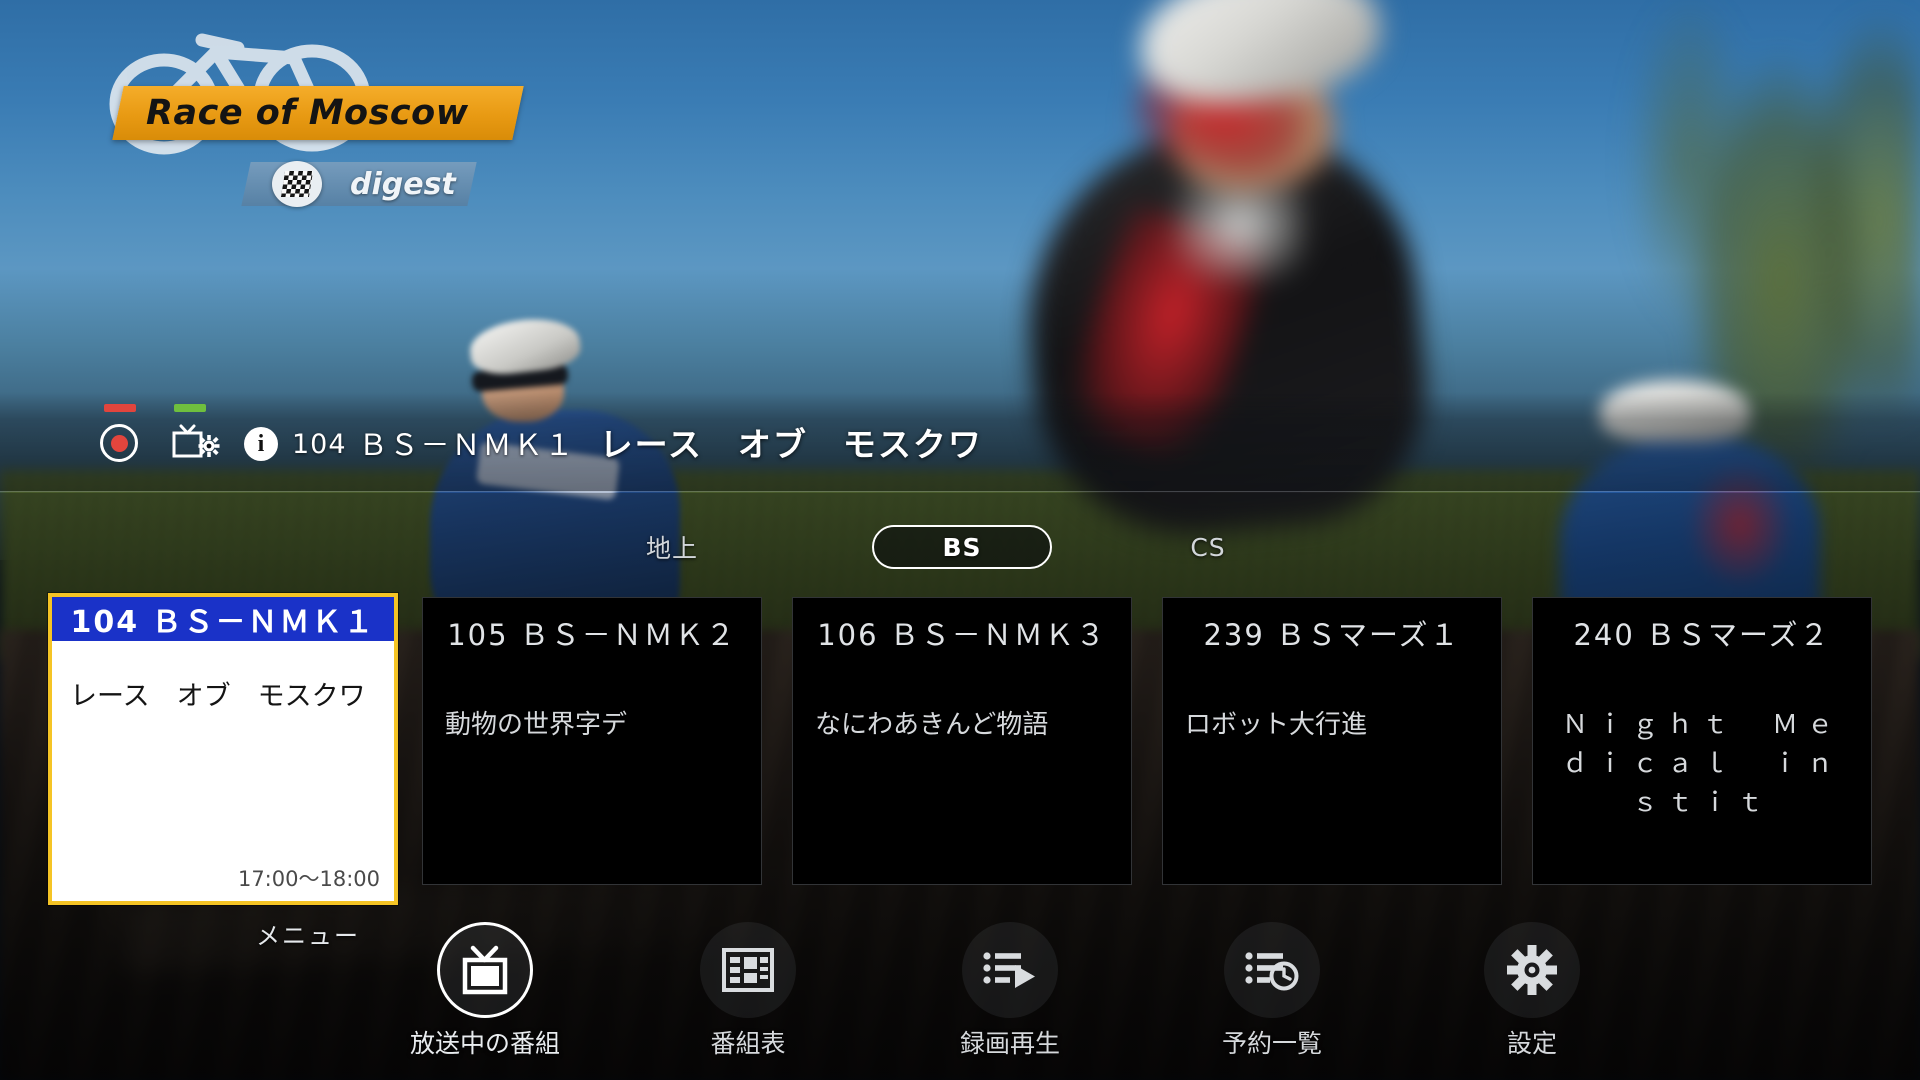 The width and height of the screenshot is (1920, 1080). What do you see at coordinates (962, 547) in the screenshot?
I see `tab-bs: BS` at bounding box center [962, 547].